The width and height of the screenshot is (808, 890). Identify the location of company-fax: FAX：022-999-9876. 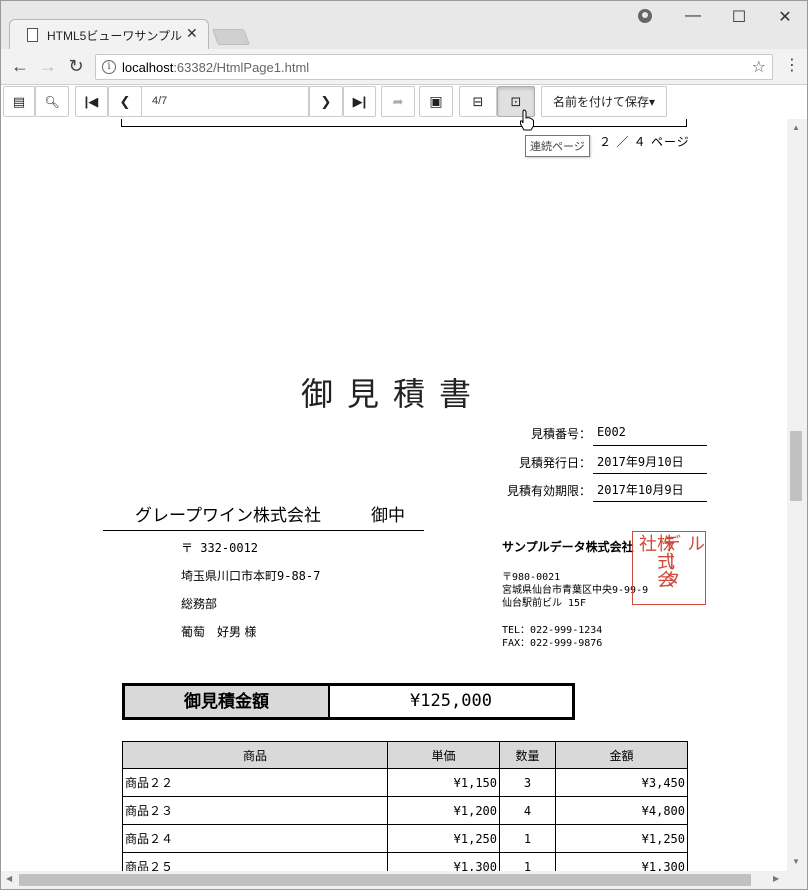
(552, 643).